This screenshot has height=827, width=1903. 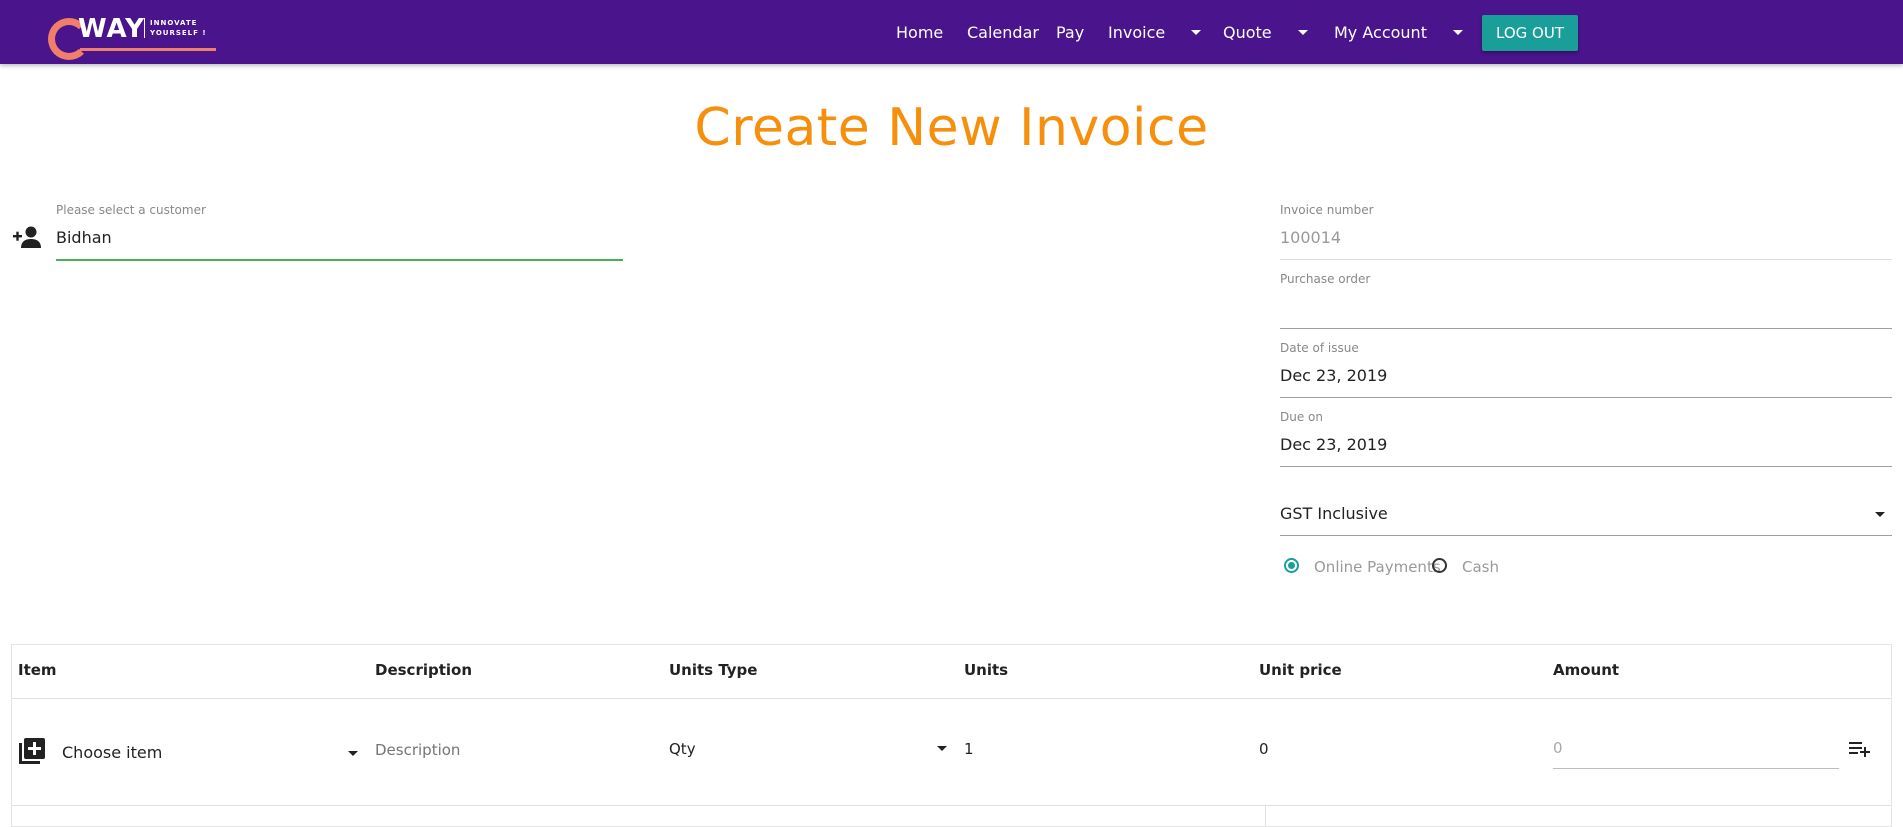 What do you see at coordinates (111, 29) in the screenshot?
I see `logo-brand: WAY` at bounding box center [111, 29].